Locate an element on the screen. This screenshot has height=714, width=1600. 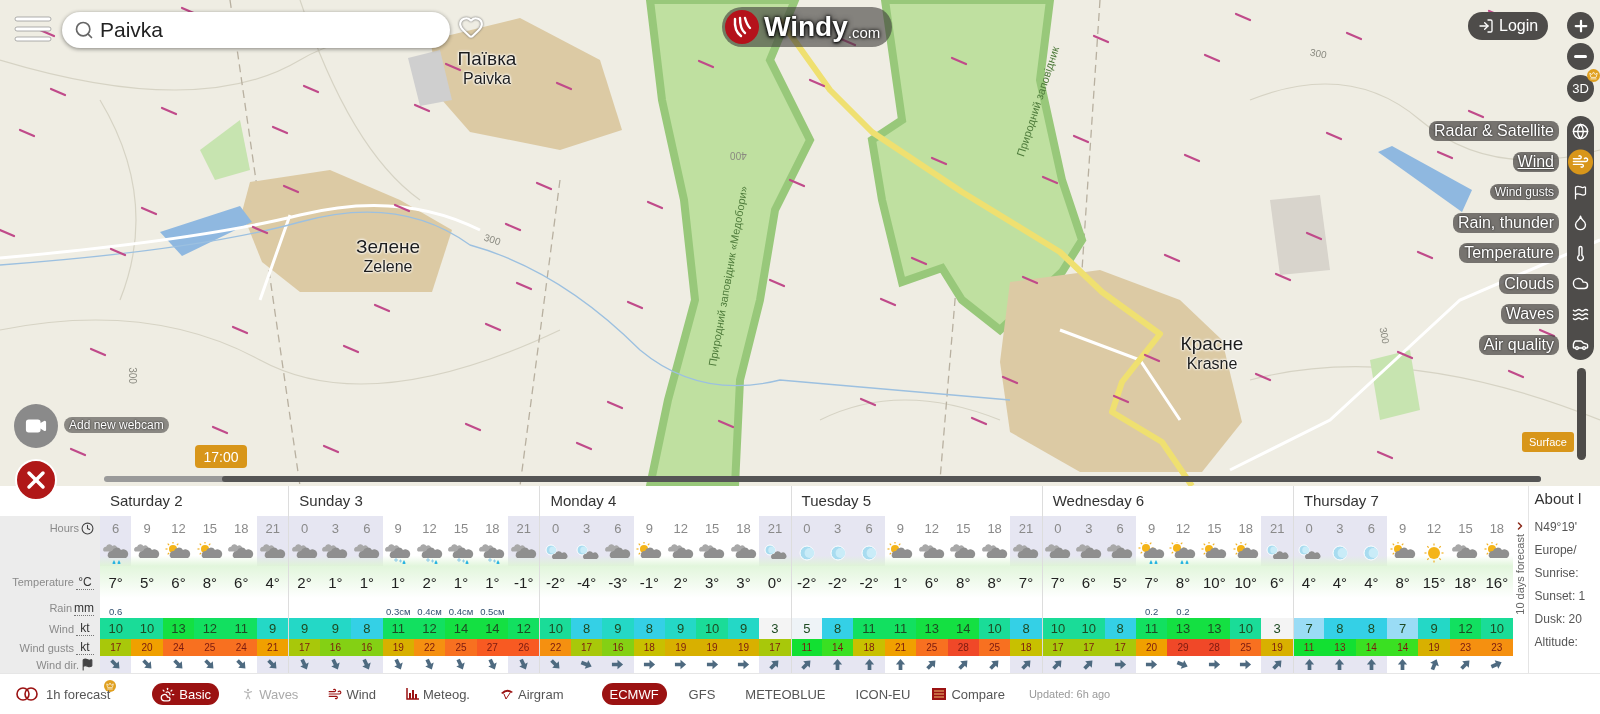
gust-value: 22 is located at coordinates (429, 647).